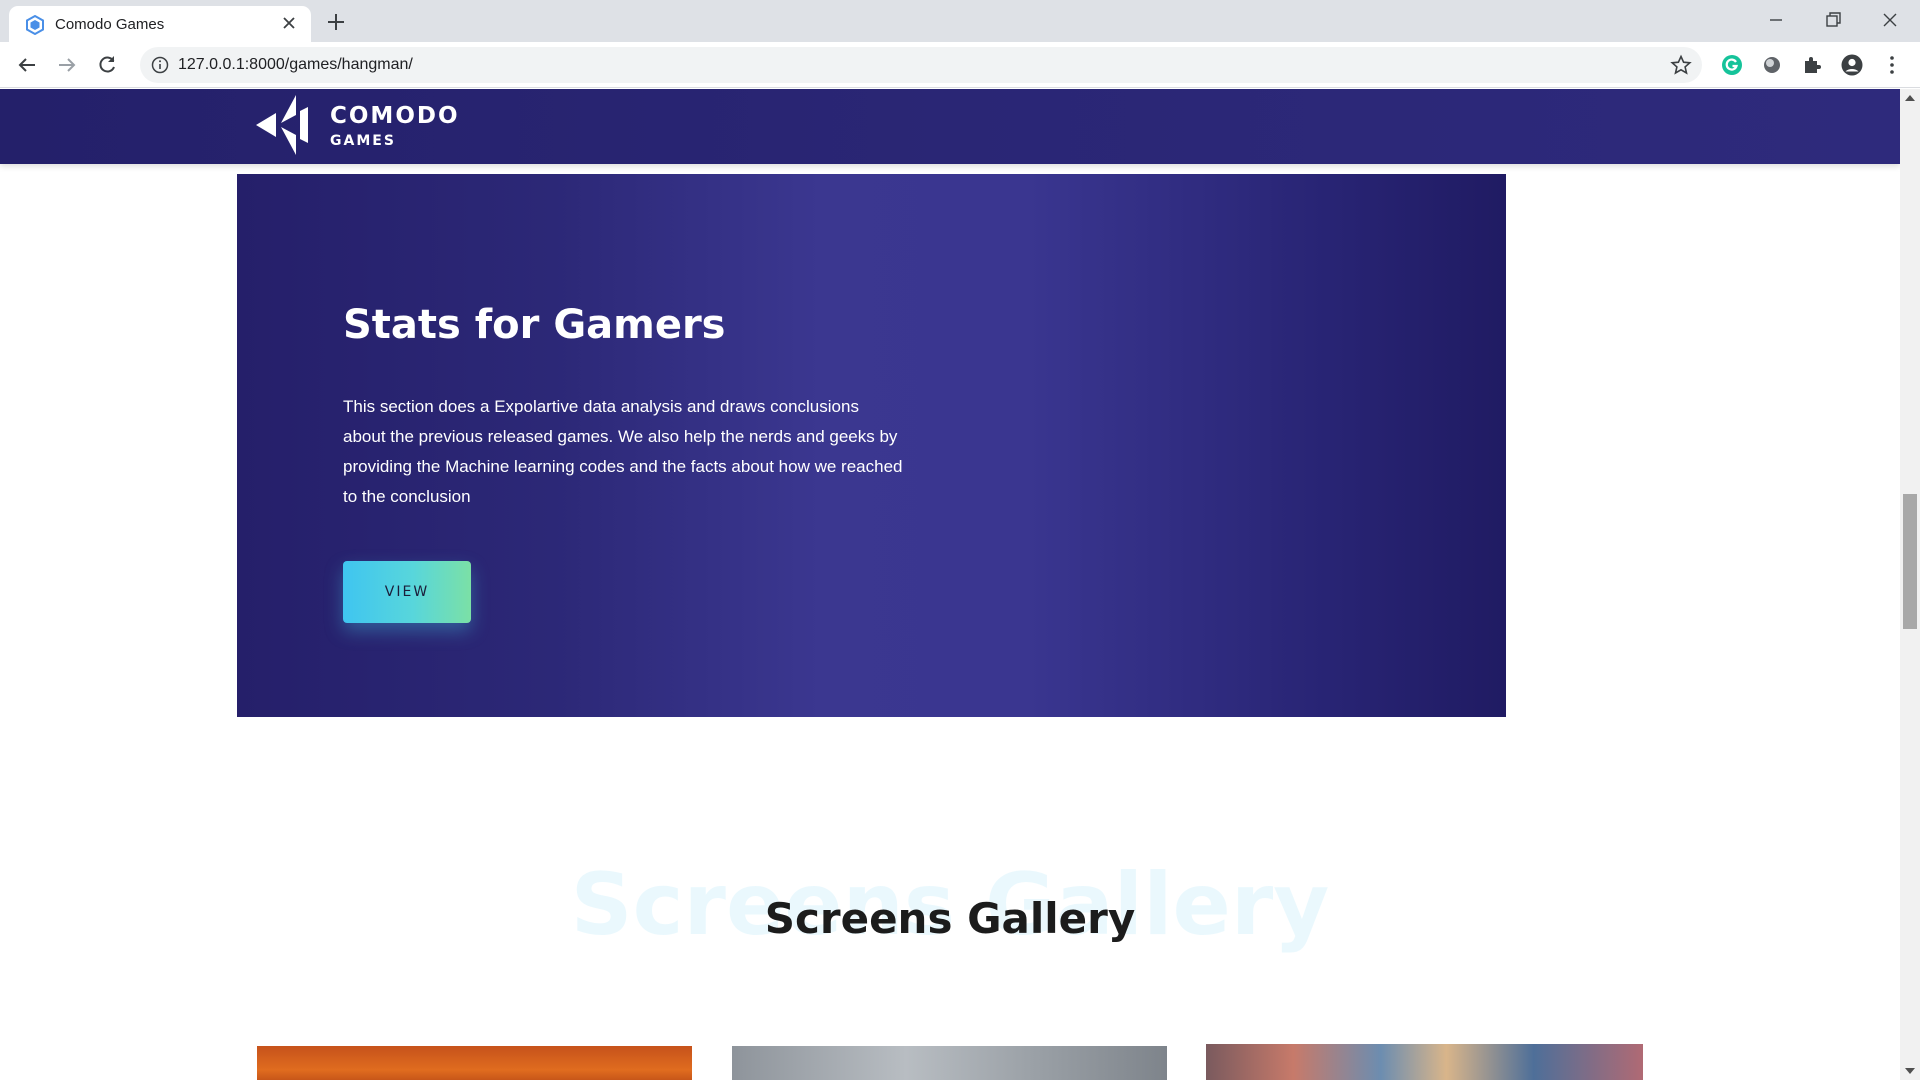 The width and height of the screenshot is (1920, 1080). I want to click on window-close-icon, so click(1890, 20).